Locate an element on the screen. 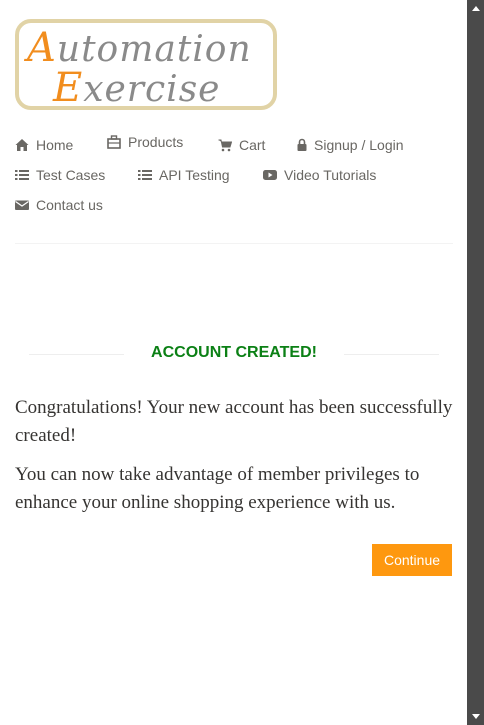  home-icon is located at coordinates (22, 145).